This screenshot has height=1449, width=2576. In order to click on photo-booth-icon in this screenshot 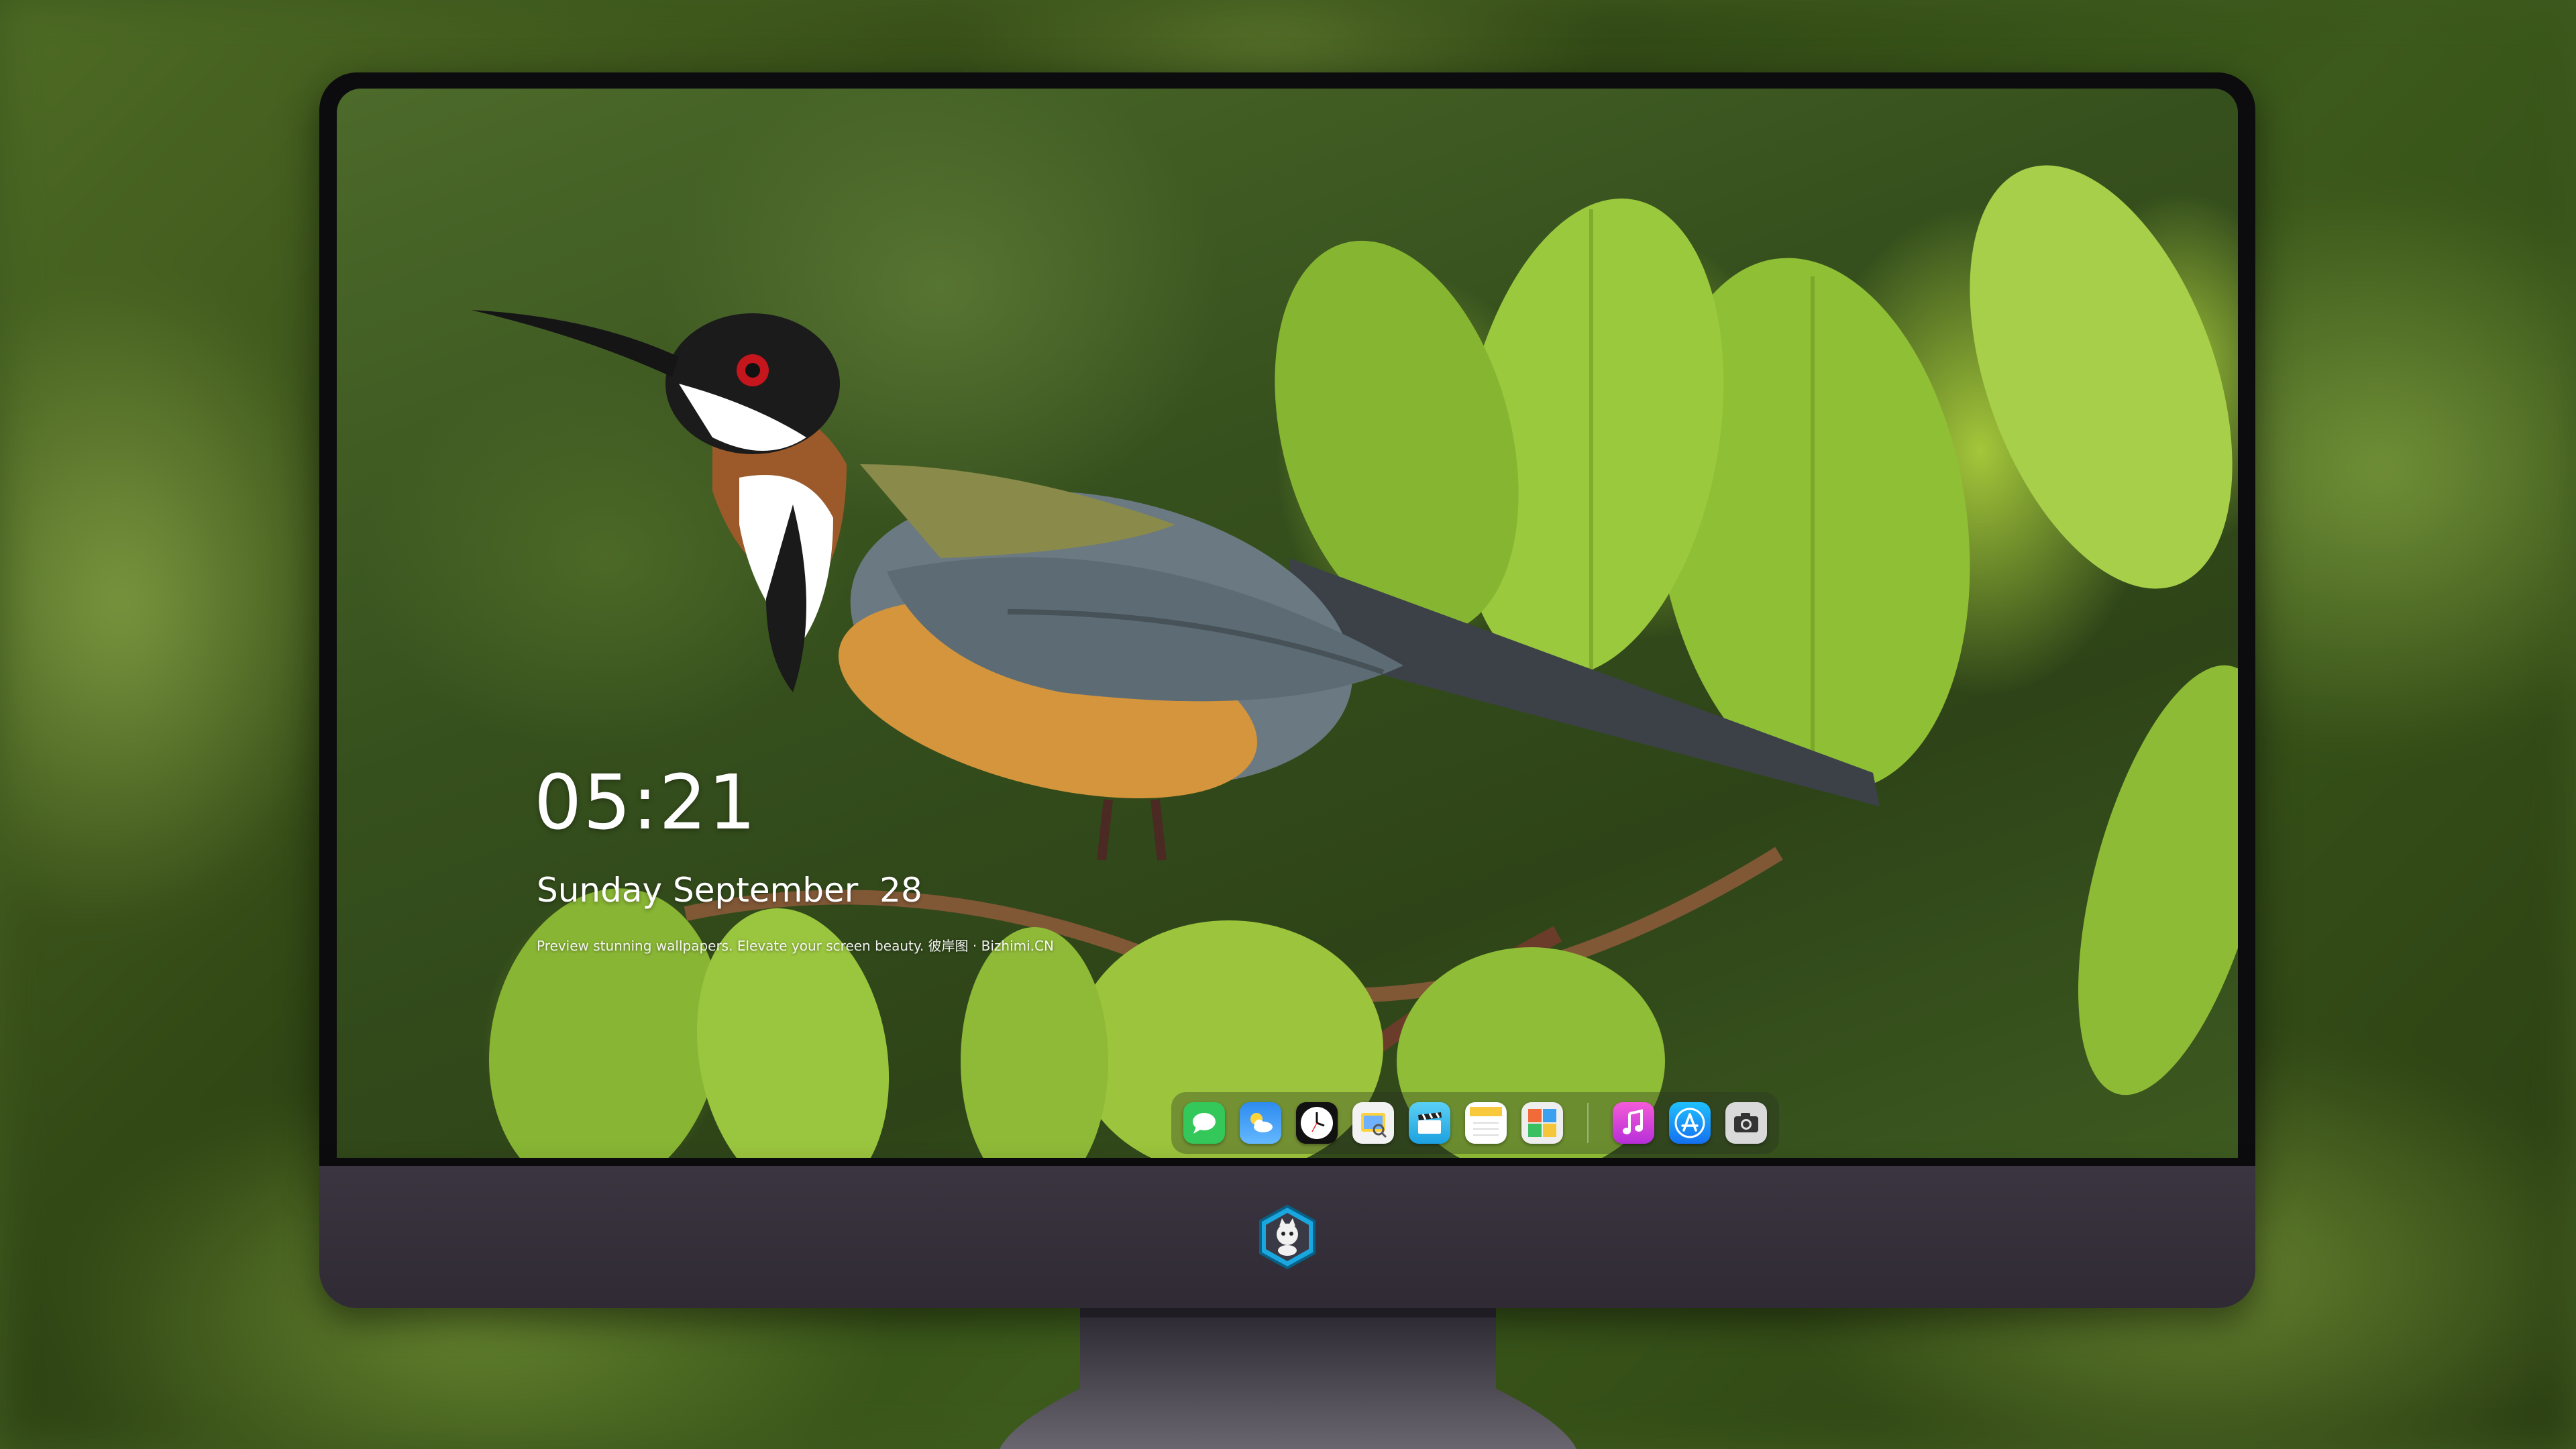, I will do `click(1542, 1123)`.